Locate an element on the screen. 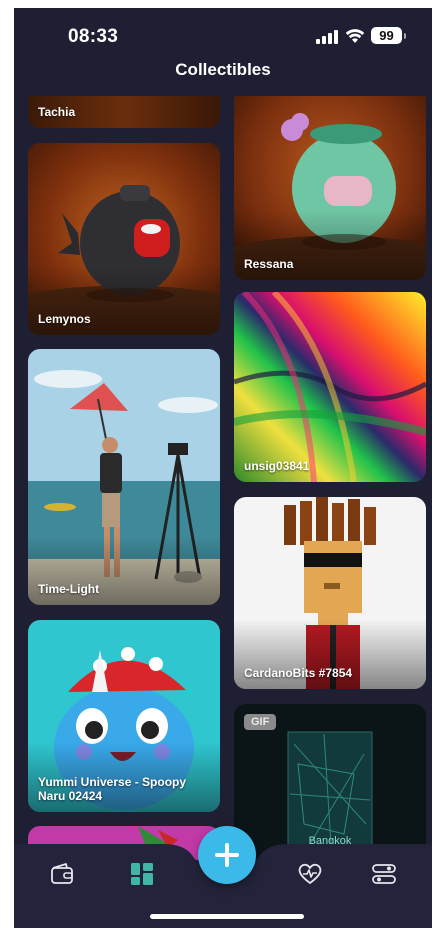  collectible-name: Lemynos is located at coordinates (64, 319).